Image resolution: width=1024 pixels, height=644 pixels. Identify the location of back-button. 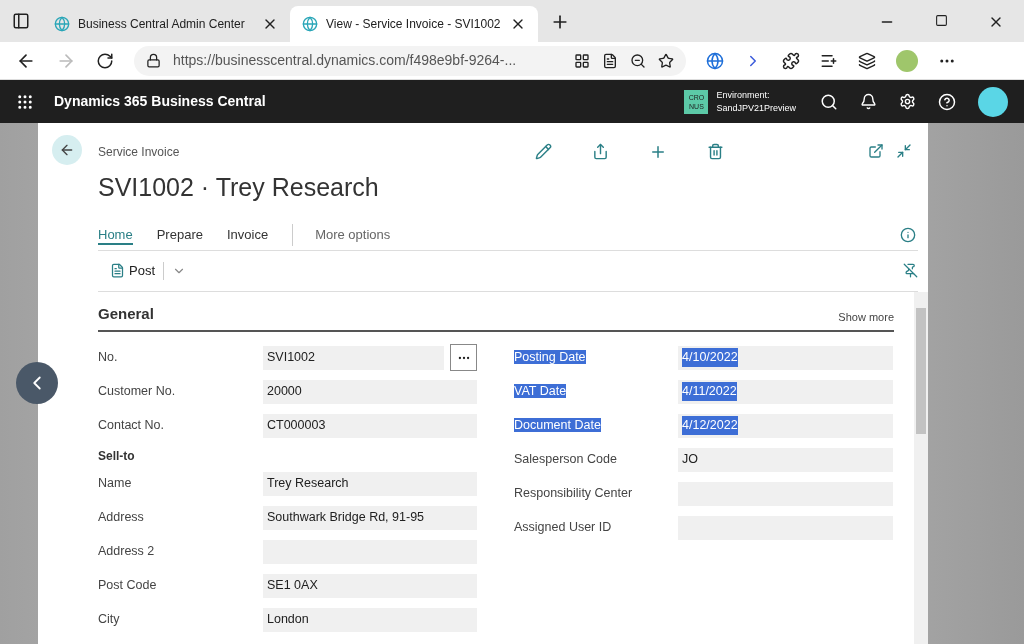
(67, 150).